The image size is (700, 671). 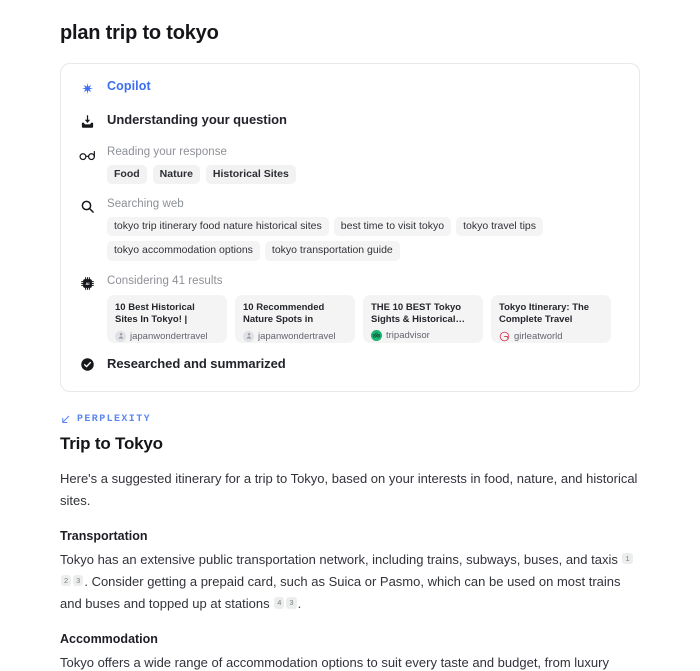 What do you see at coordinates (176, 174) in the screenshot?
I see `topic-chip: Nature` at bounding box center [176, 174].